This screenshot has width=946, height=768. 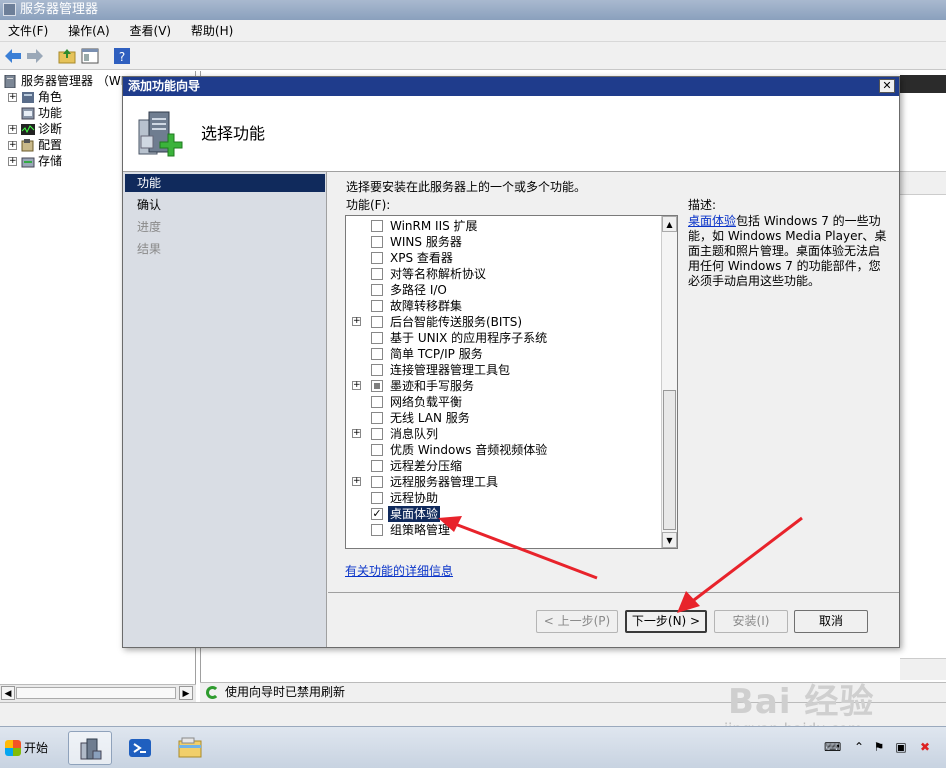 I want to click on scroll-left-icon: ◀, so click(x=8, y=693).